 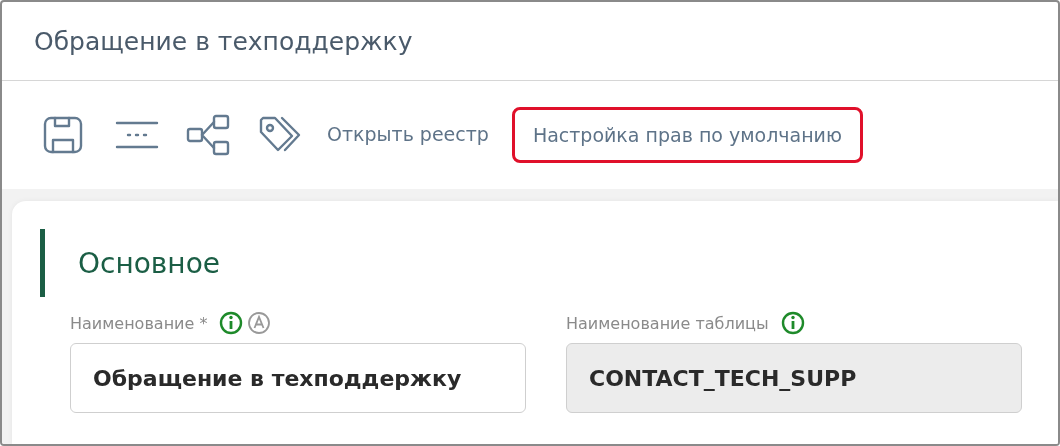 I want to click on connections-icon, so click(x=209, y=135).